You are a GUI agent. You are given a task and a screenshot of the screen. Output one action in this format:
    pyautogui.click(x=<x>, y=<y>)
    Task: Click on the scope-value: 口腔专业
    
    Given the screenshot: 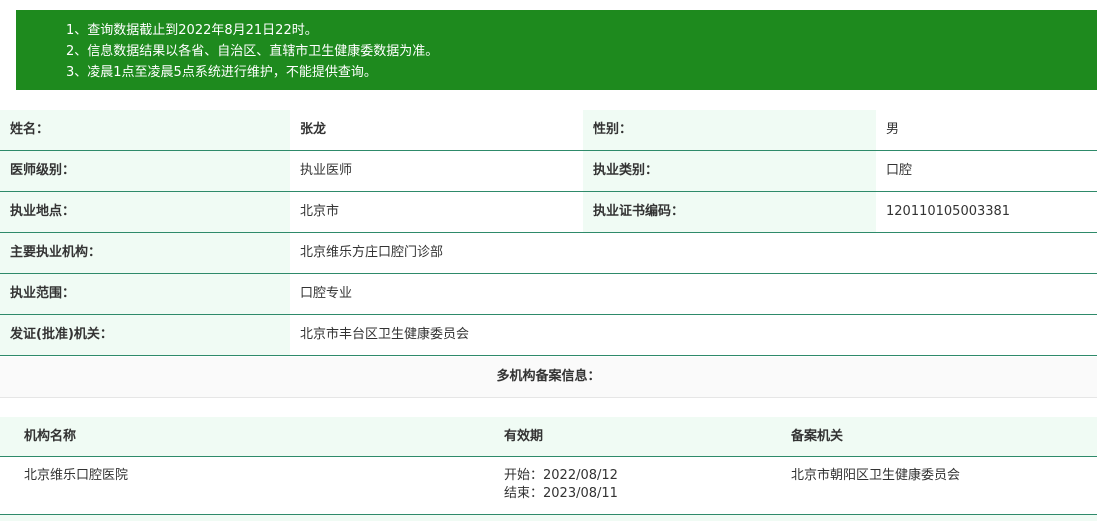 What is the action you would take?
    pyautogui.click(x=326, y=293)
    